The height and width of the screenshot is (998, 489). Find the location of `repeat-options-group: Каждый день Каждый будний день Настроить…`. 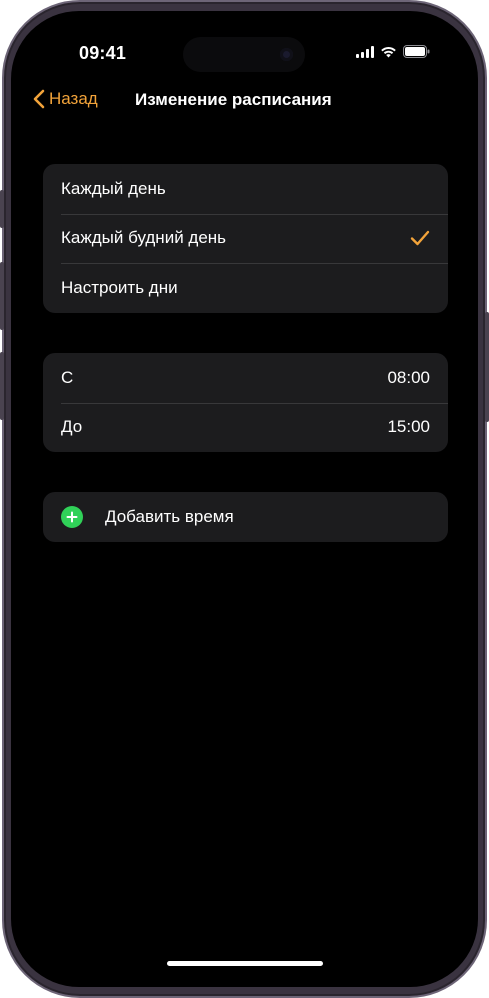

repeat-options-group: Каждый день Каждый будний день Настроить… is located at coordinates (245, 238).